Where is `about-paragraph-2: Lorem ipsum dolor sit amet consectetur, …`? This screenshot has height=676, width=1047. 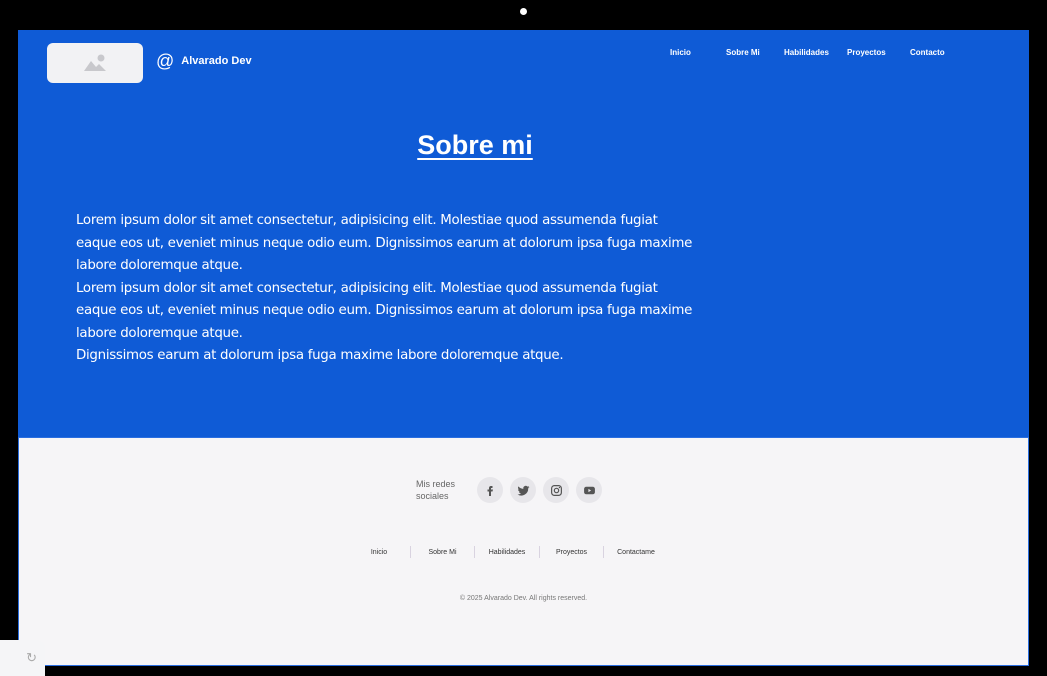 about-paragraph-2: Lorem ipsum dolor sit amet consectetur, … is located at coordinates (384, 310).